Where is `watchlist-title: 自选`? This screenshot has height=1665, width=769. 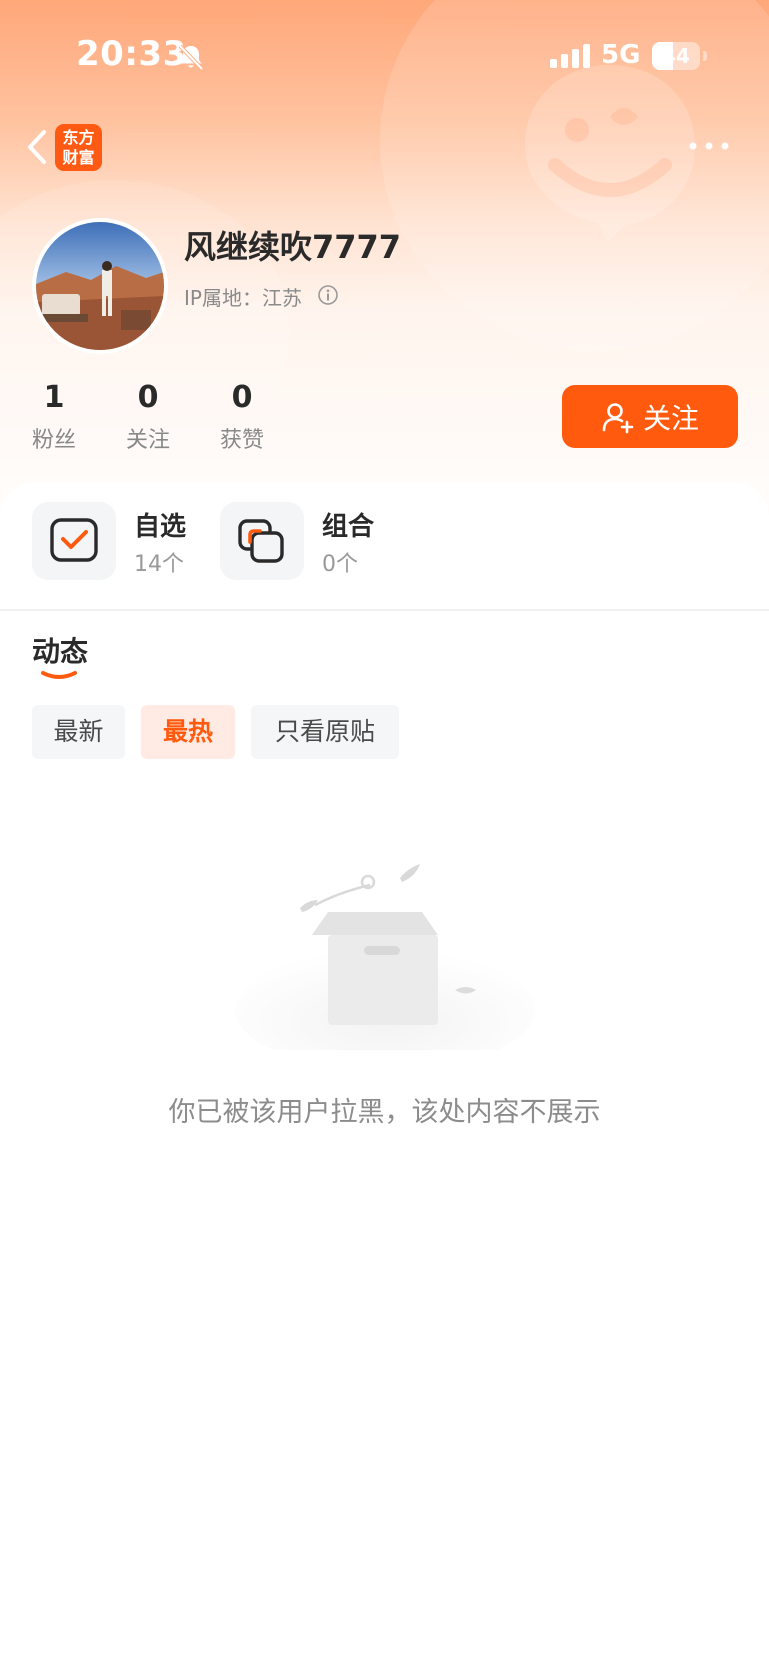 watchlist-title: 自选 is located at coordinates (160, 527).